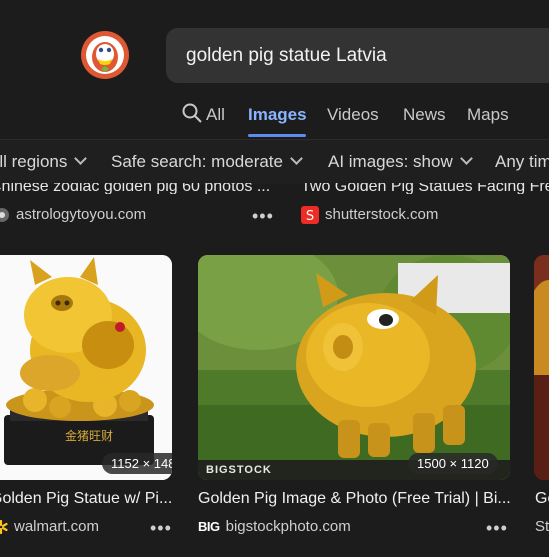 This screenshot has width=549, height=557. I want to click on source-label: astrologytoyou.com, so click(81, 214).